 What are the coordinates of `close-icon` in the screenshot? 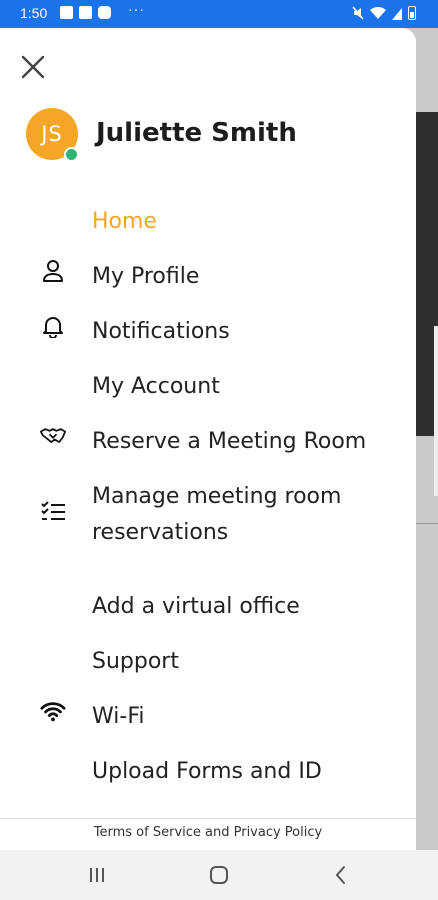 It's located at (33, 67).